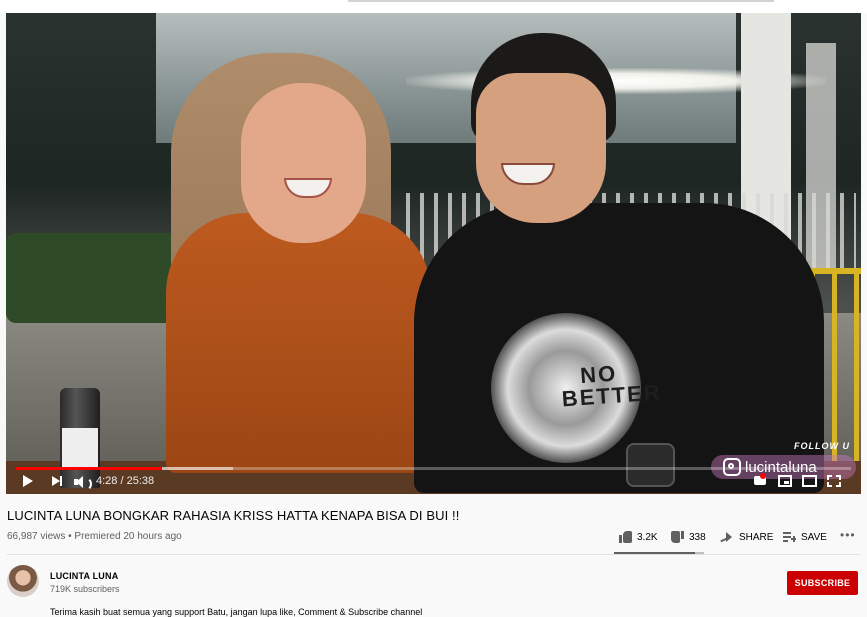 Image resolution: width=867 pixels, height=617 pixels. I want to click on channel-name: LUCINTA LUNA, so click(84, 576).